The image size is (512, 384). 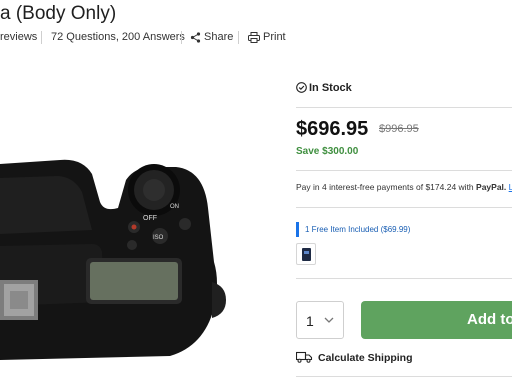 What do you see at coordinates (327, 151) in the screenshot?
I see `savings-amount: Save $300.00` at bounding box center [327, 151].